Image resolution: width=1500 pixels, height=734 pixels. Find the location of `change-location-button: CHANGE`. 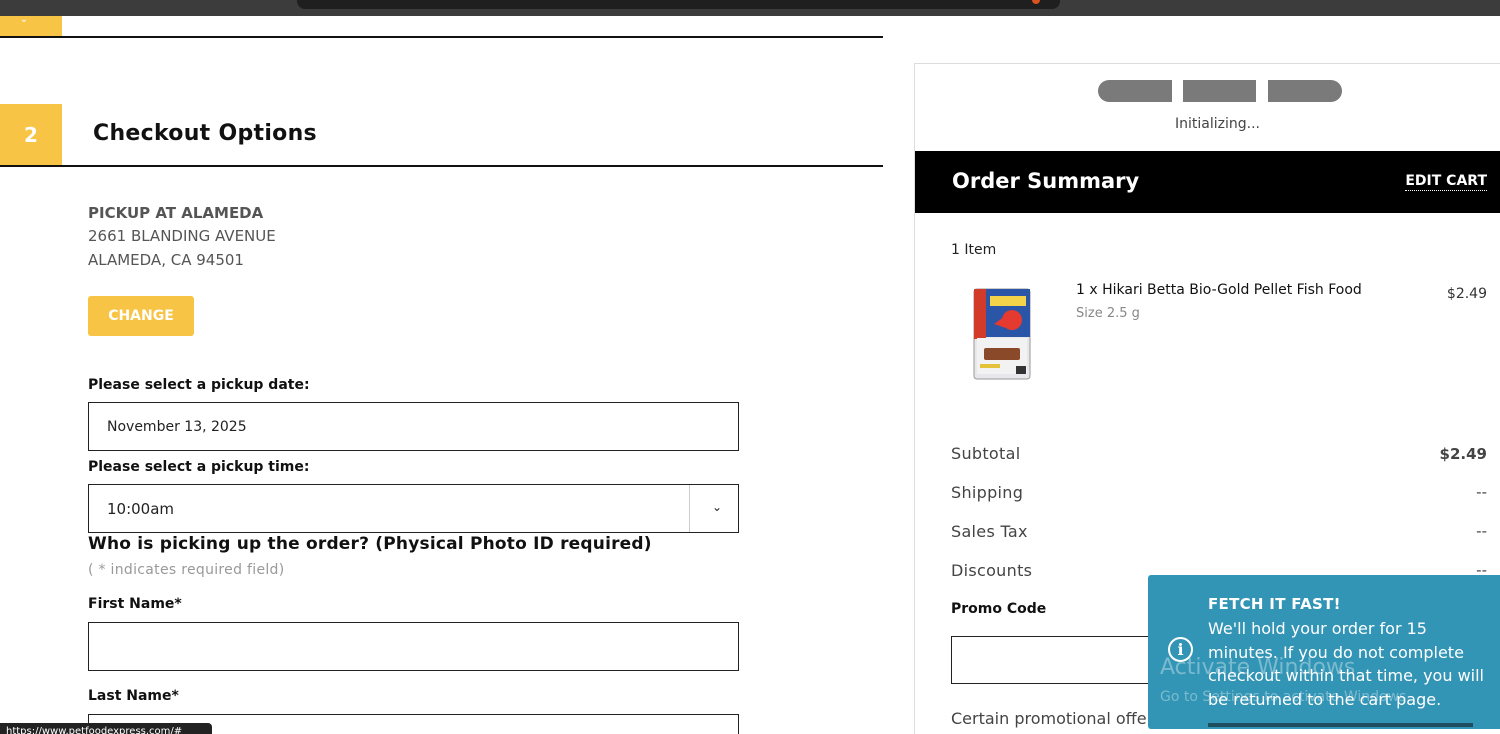

change-location-button: CHANGE is located at coordinates (141, 316).